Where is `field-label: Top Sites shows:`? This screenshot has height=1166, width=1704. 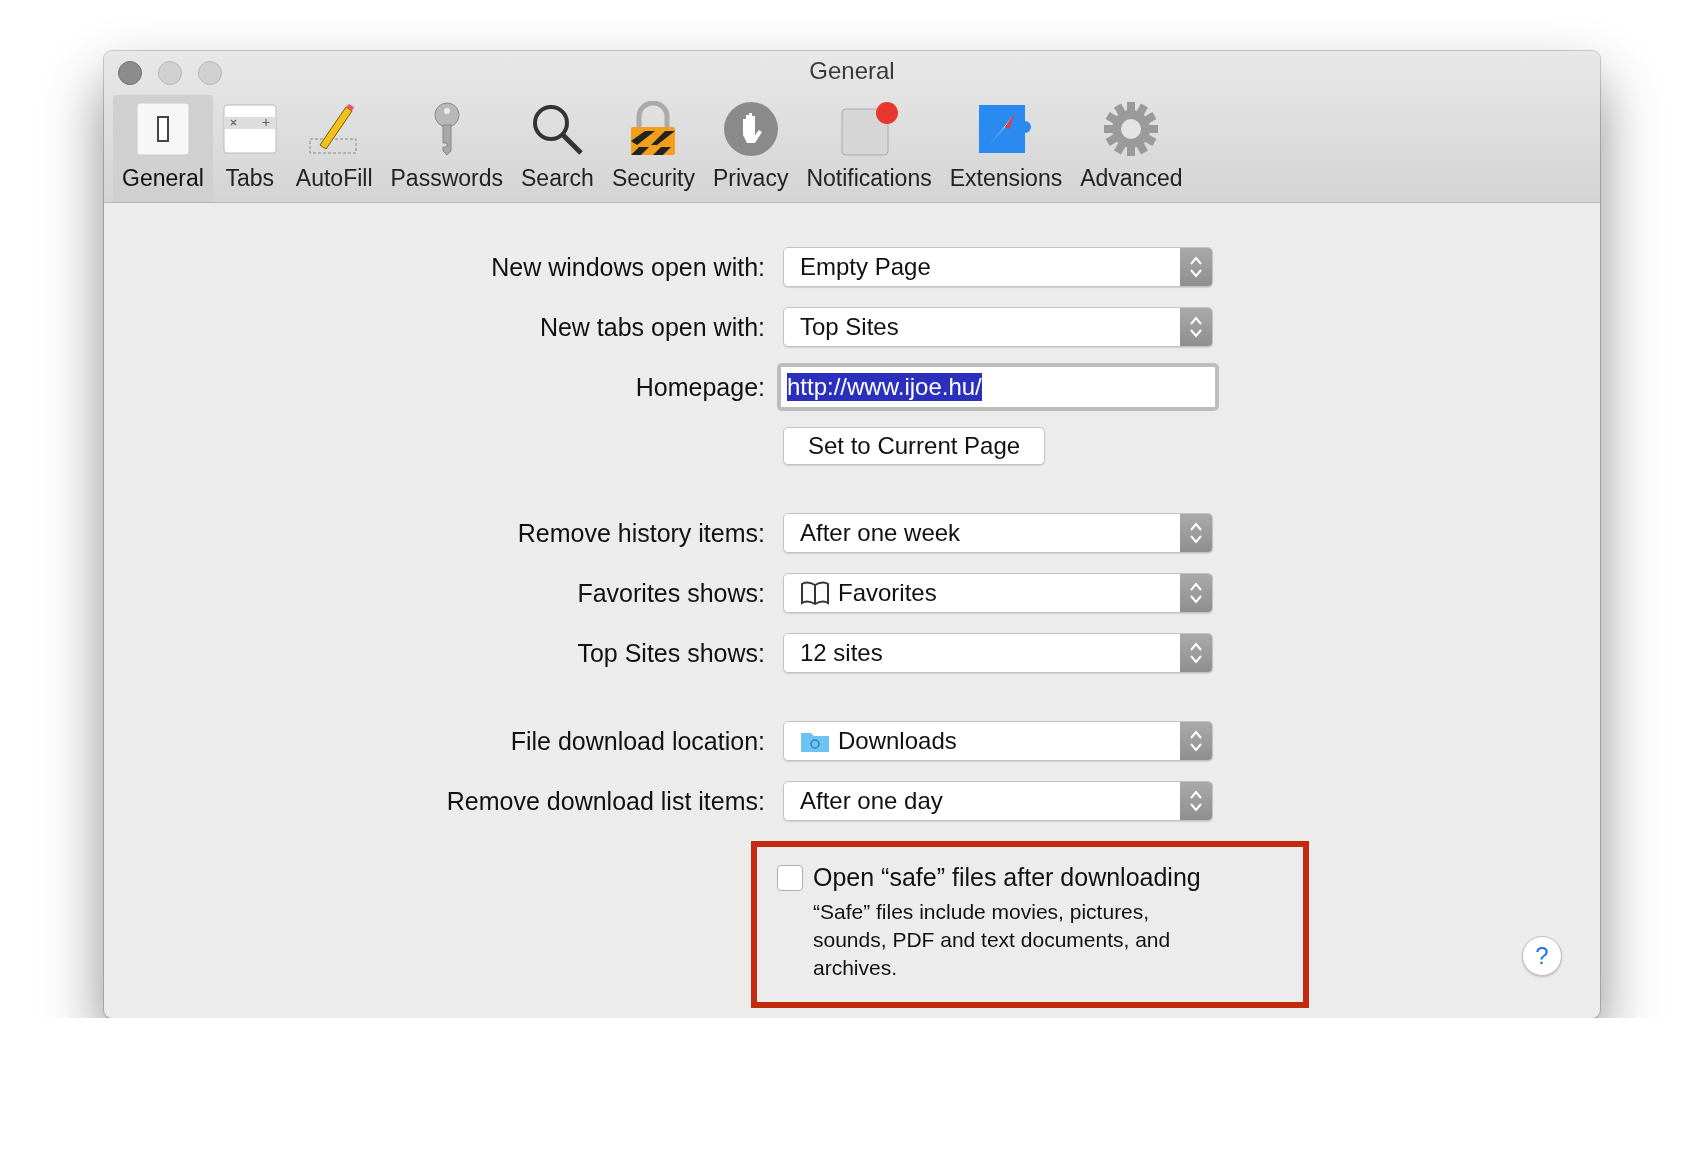
field-label: Top Sites shows: is located at coordinates (671, 653).